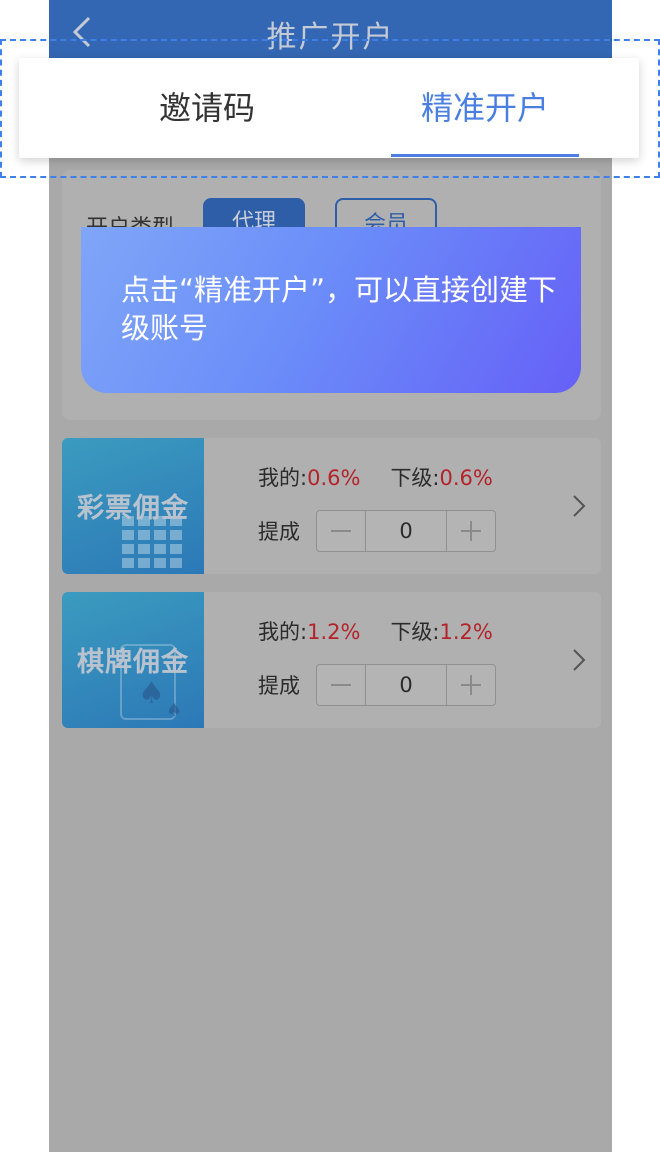  I want to click on chess-stepper: 0, so click(406, 685).